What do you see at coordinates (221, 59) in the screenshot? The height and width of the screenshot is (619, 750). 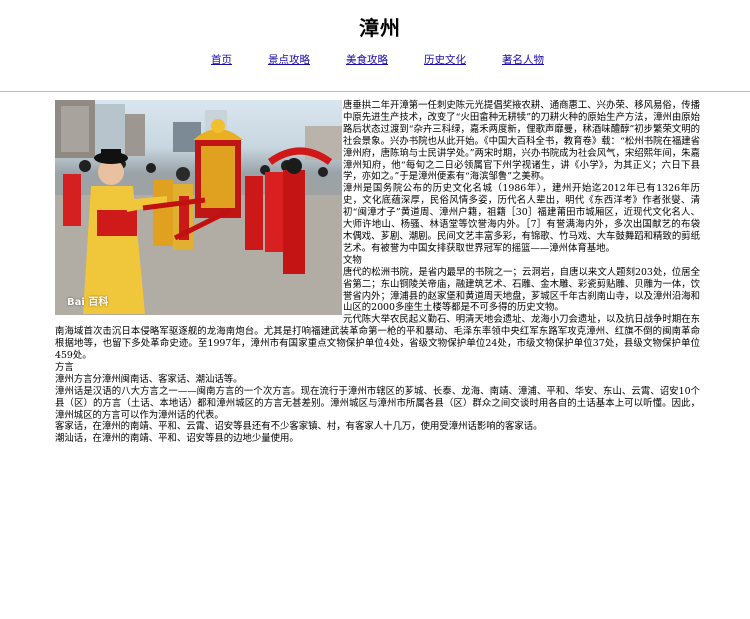 I see `nav-link-home: 首页` at bounding box center [221, 59].